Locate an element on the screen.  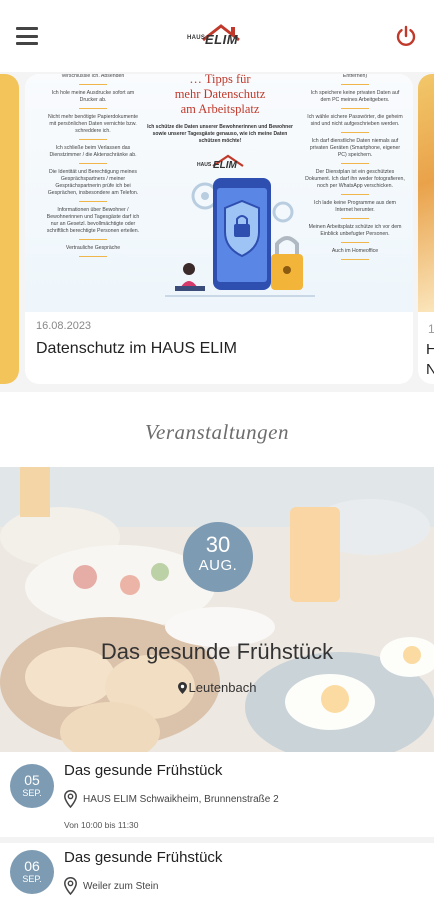
haus-elim-logo: HAUS ELIM is located at coordinates (217, 38).